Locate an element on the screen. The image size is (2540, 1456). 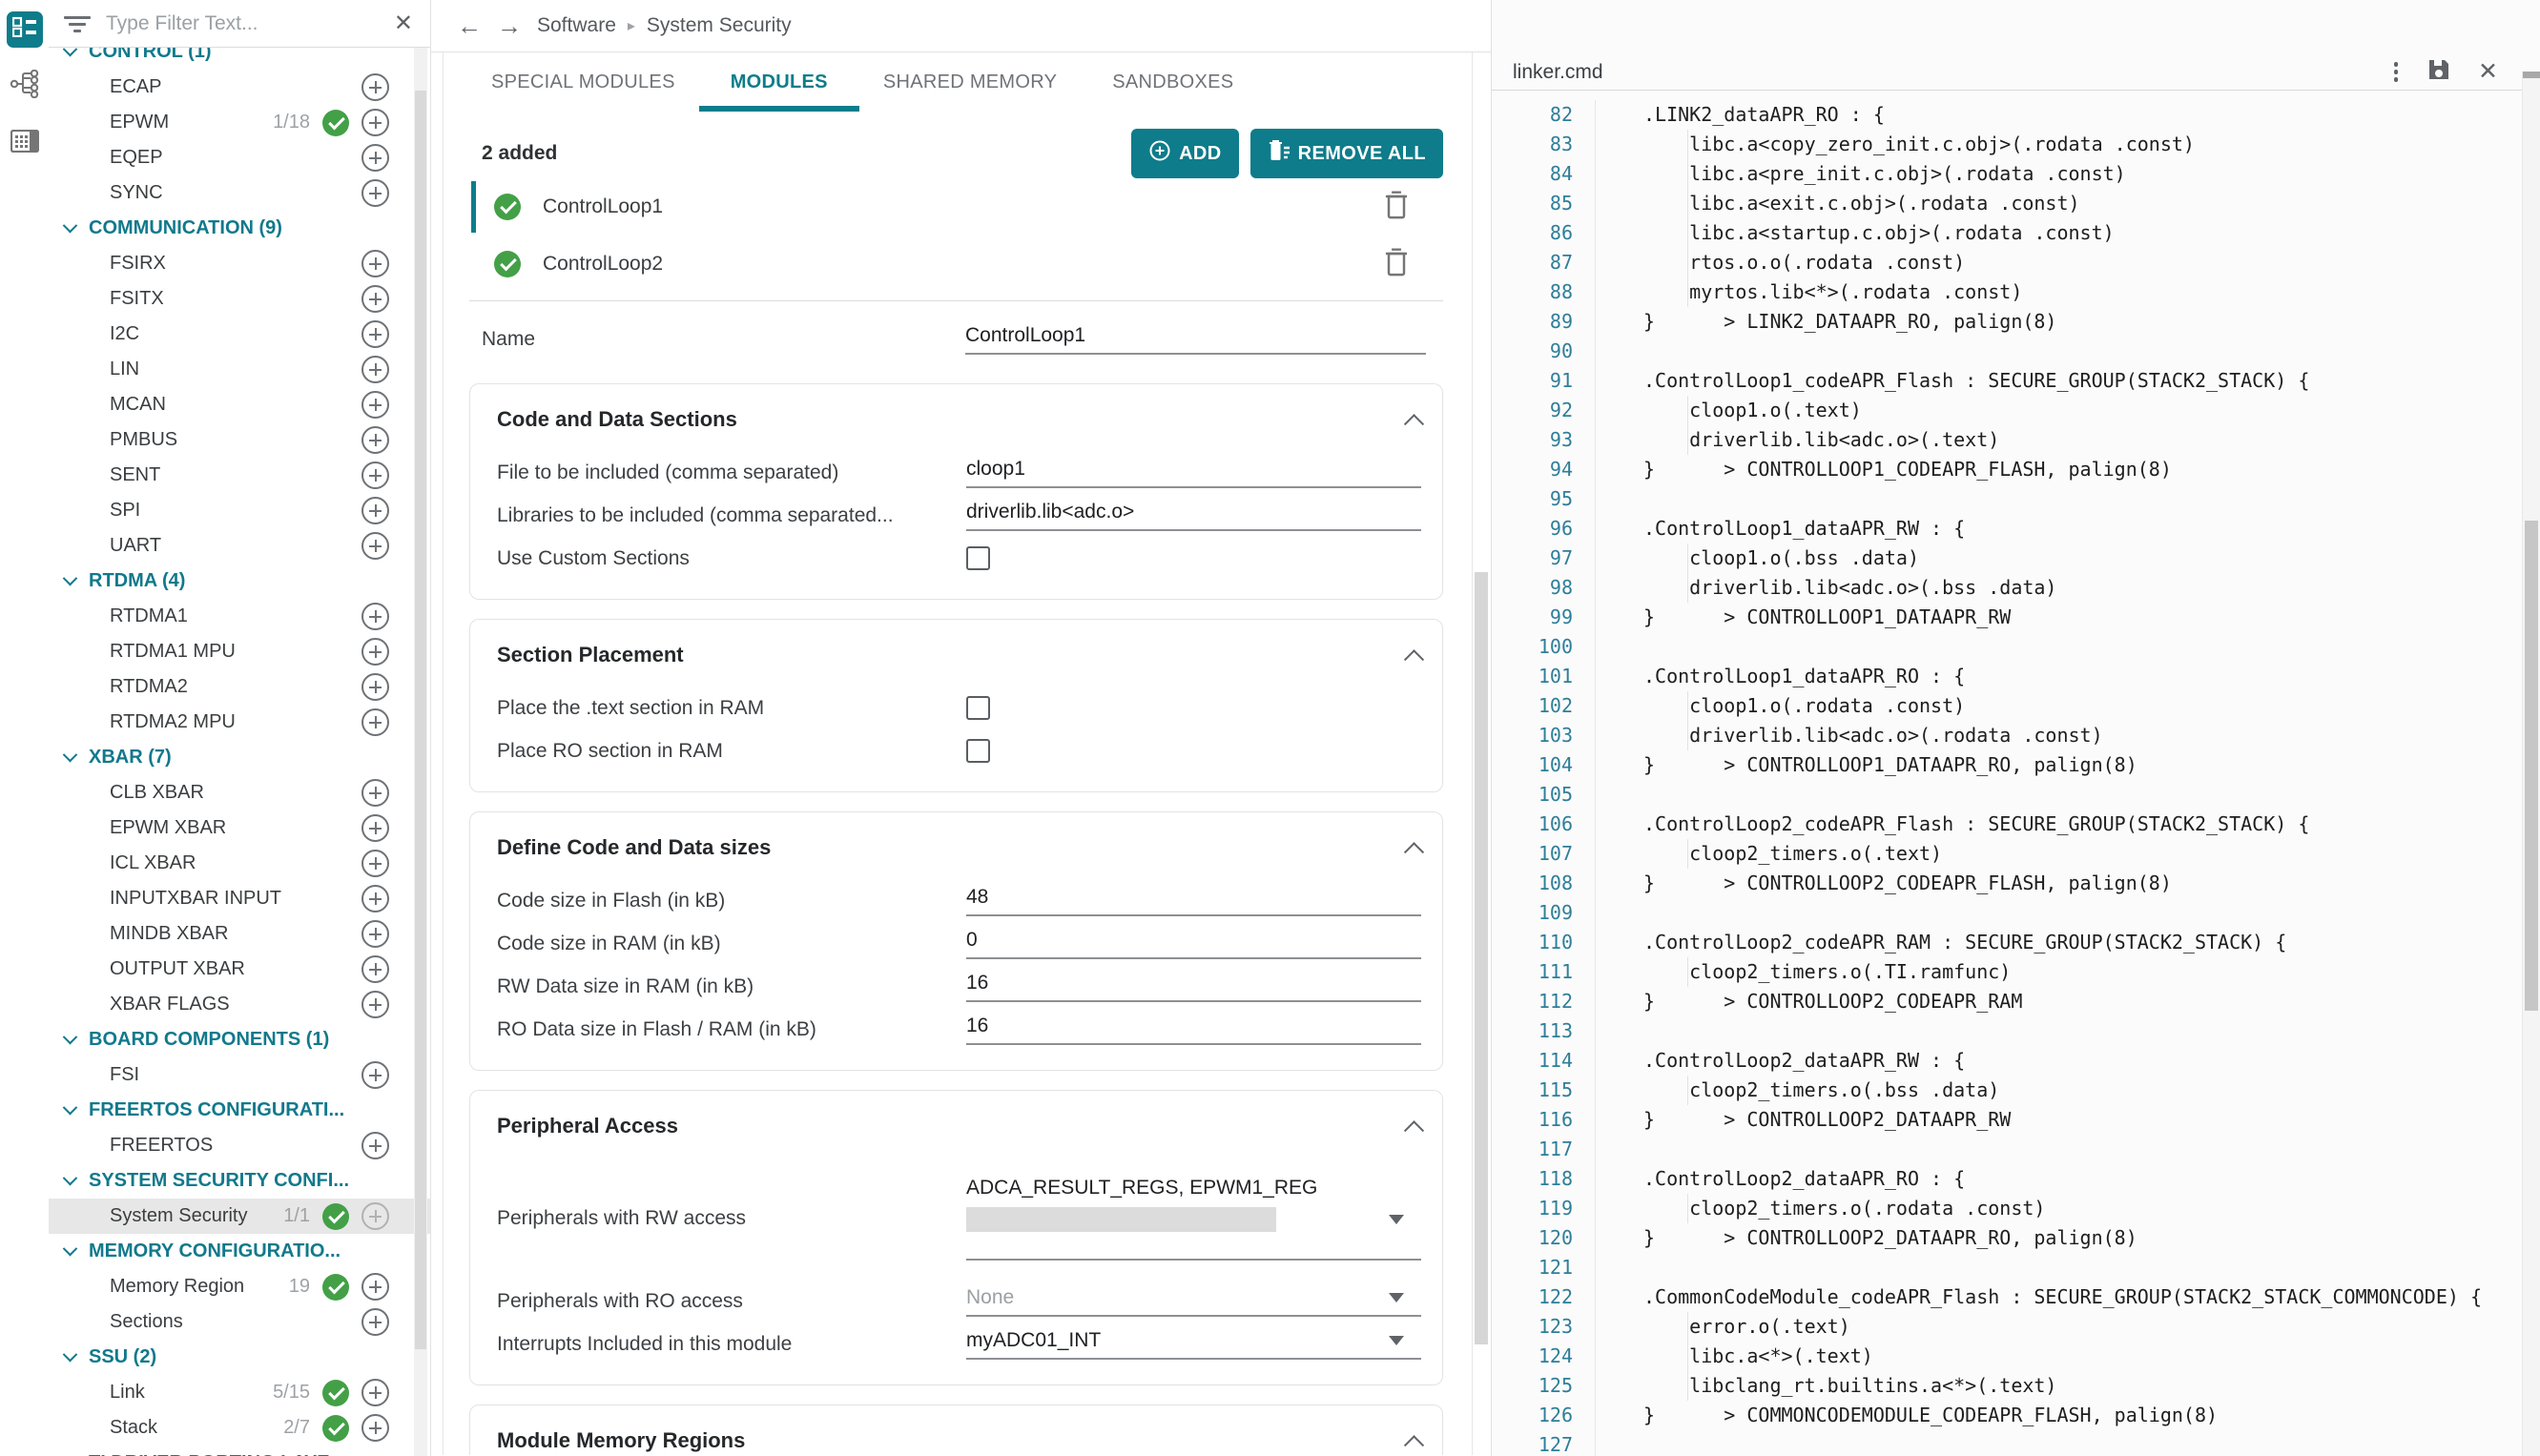
sidebar-group-0: CONTROL (1) is located at coordinates (239, 59).